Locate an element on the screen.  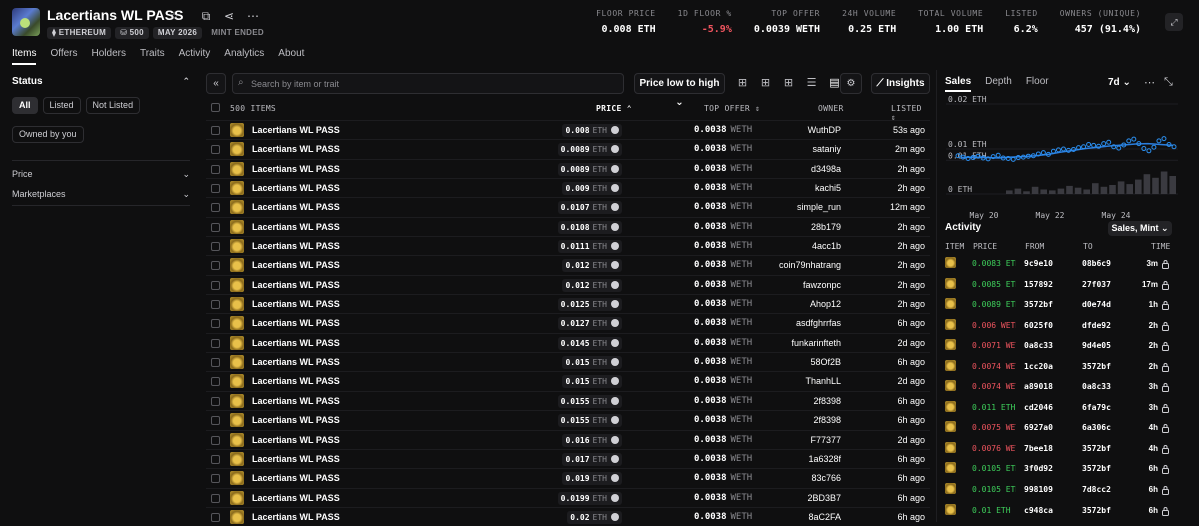
activity-row: 0.011 ETH cd2046 6fa79c 3h is located at coordinates (1057, 407).